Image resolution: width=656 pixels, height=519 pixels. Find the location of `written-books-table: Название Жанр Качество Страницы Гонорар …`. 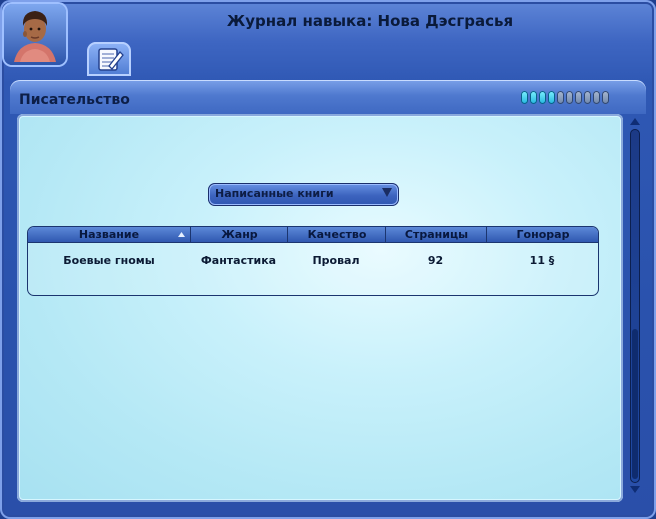

written-books-table: Название Жанр Качество Страницы Гонорар … is located at coordinates (313, 261).